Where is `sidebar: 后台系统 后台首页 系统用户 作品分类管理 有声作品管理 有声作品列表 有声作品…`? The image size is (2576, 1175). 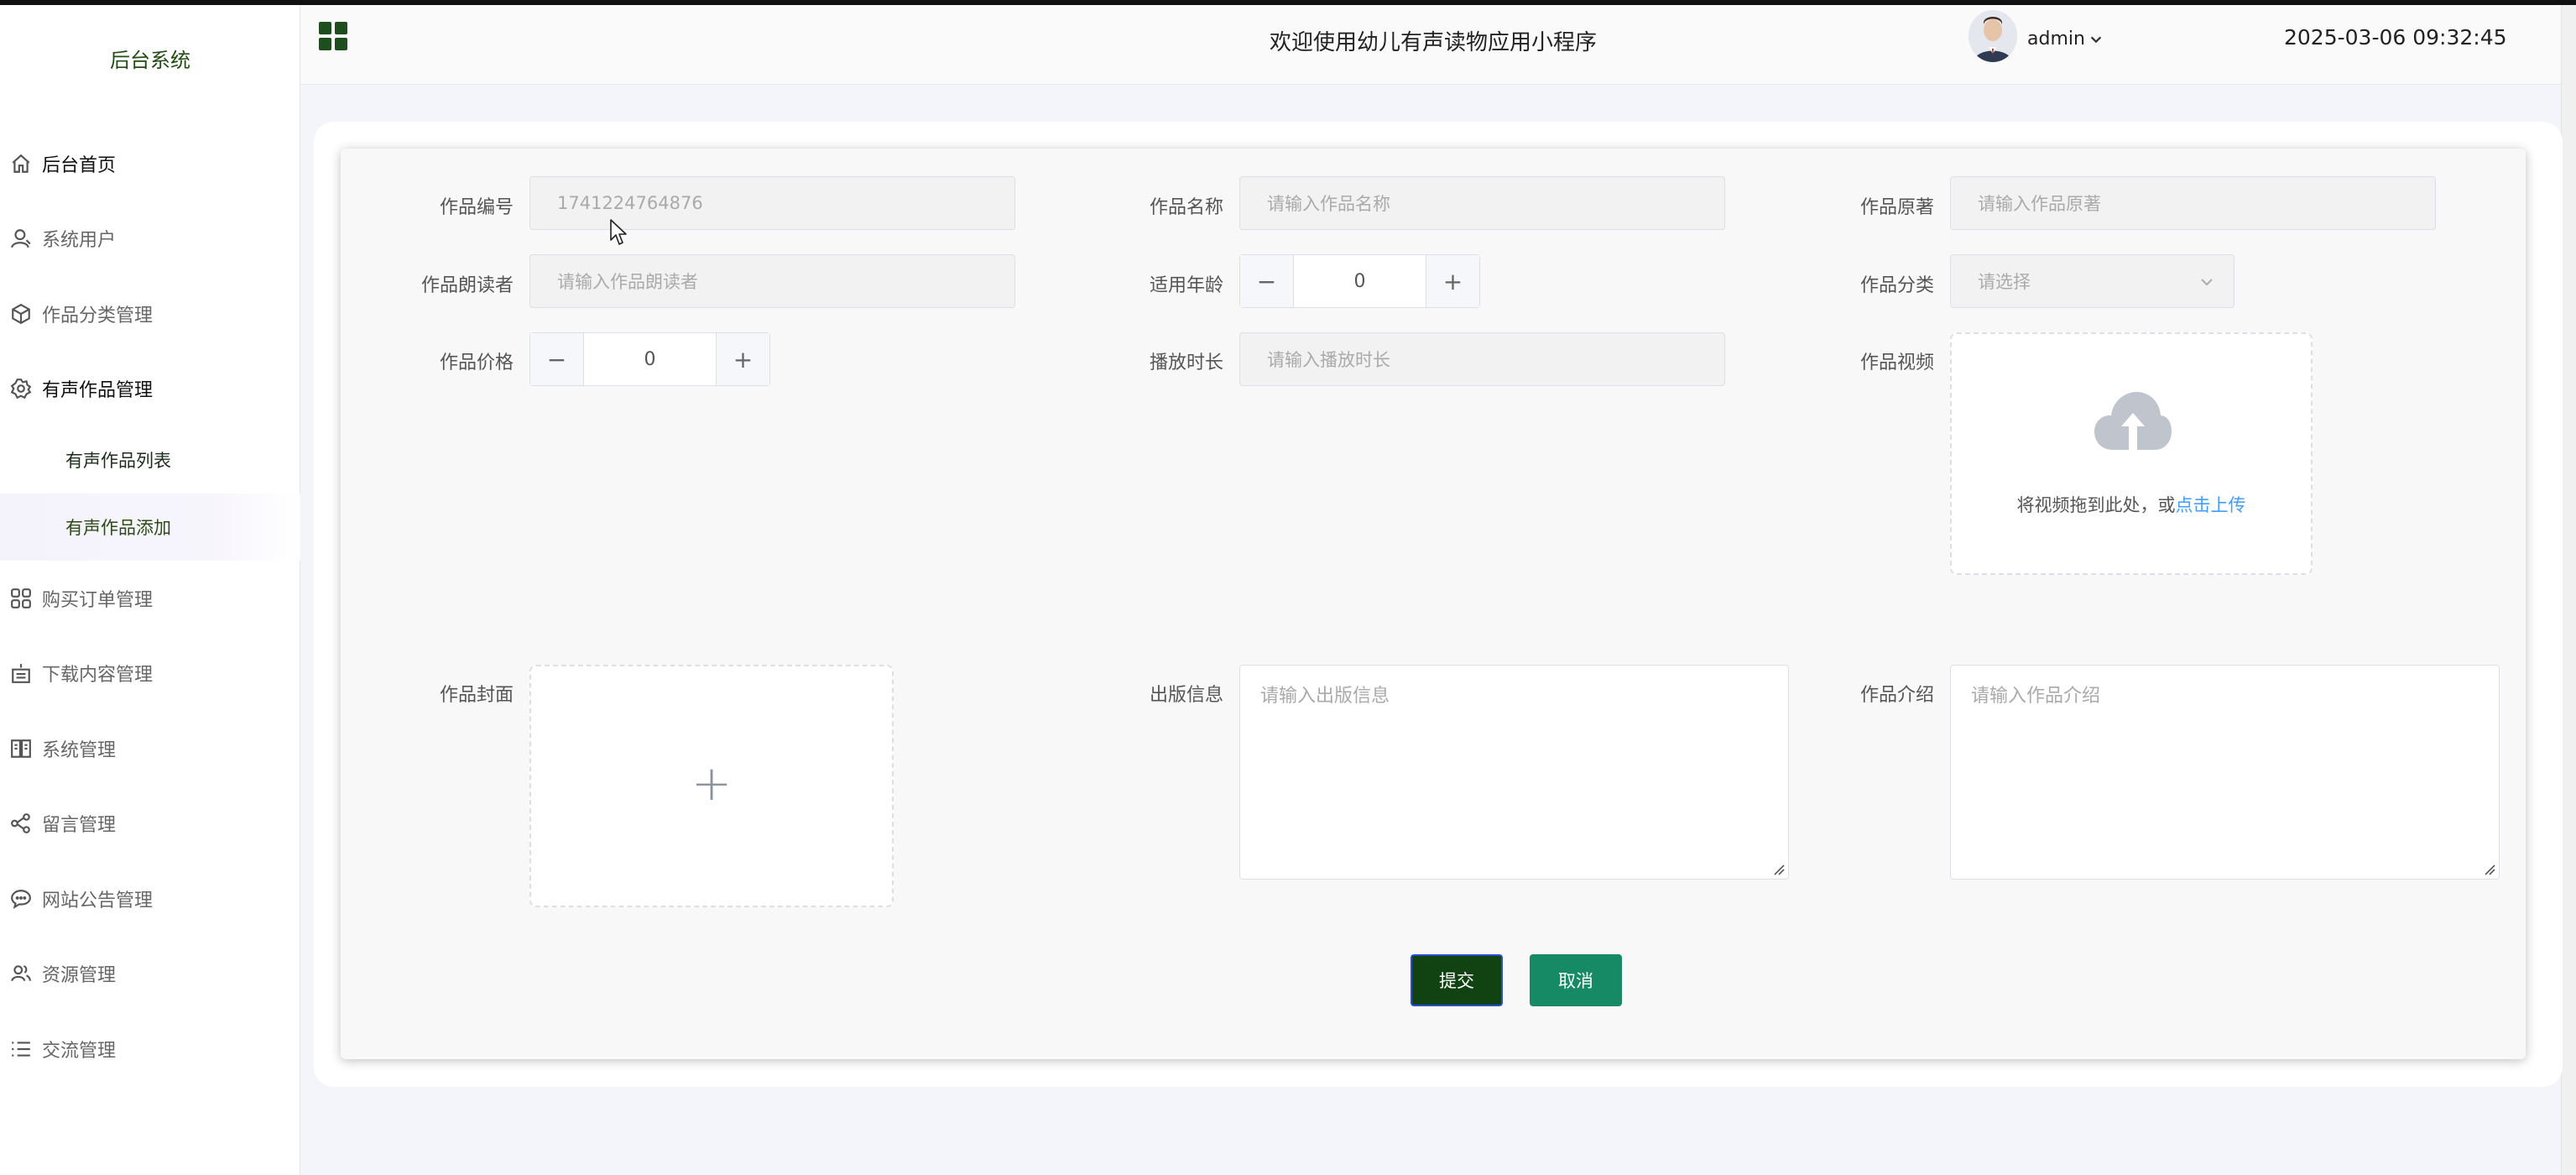 sidebar: 后台系统 后台首页 系统用户 作品分类管理 有声作品管理 有声作品列表 有声作品… is located at coordinates (150, 587).